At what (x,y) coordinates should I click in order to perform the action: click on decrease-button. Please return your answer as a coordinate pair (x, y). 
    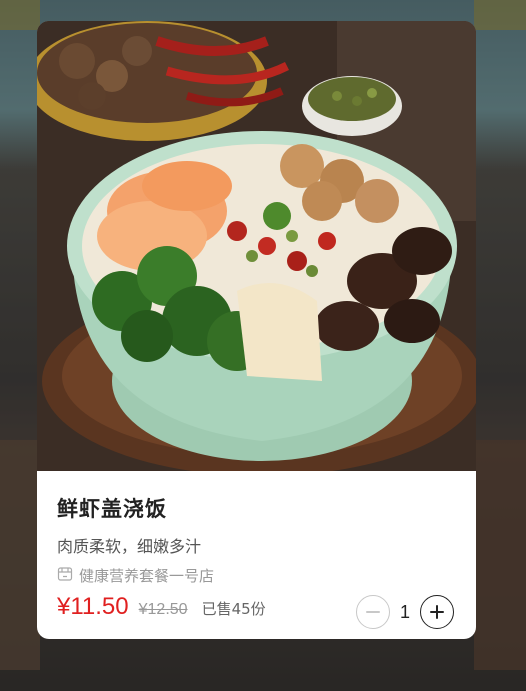
    Looking at the image, I should click on (373, 612).